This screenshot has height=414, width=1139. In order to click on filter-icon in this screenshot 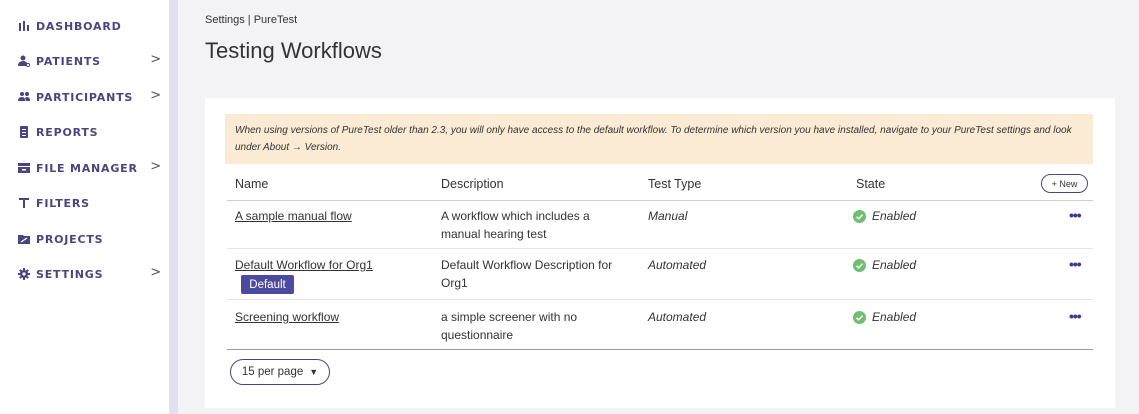, I will do `click(24, 203)`.